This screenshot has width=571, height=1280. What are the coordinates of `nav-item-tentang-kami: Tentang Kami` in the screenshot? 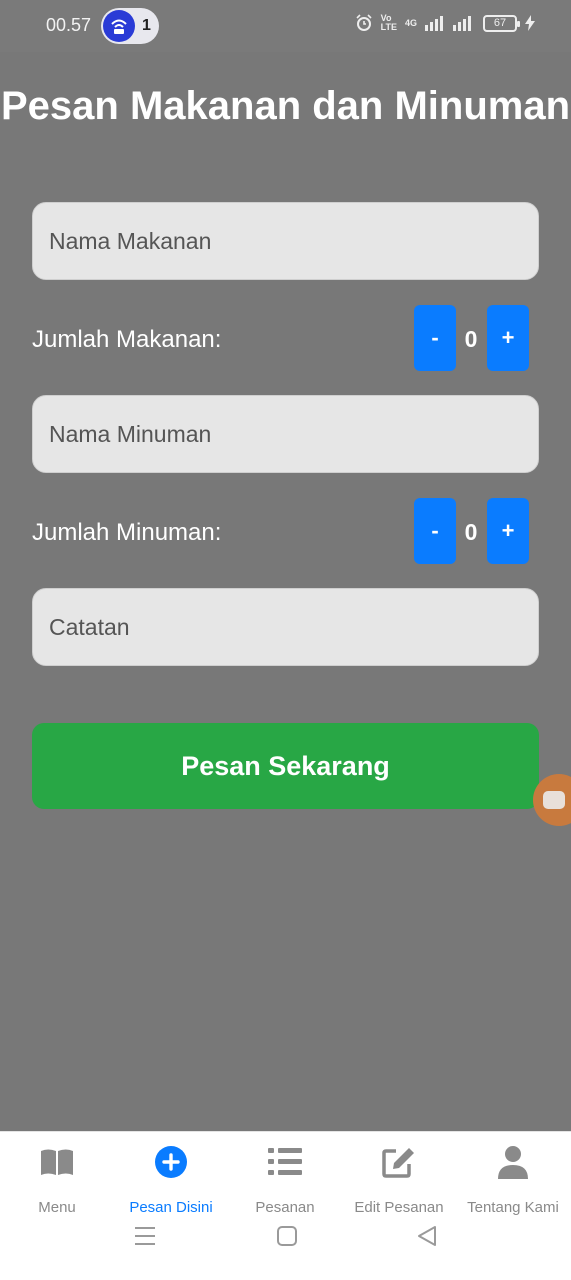 It's located at (513, 1184).